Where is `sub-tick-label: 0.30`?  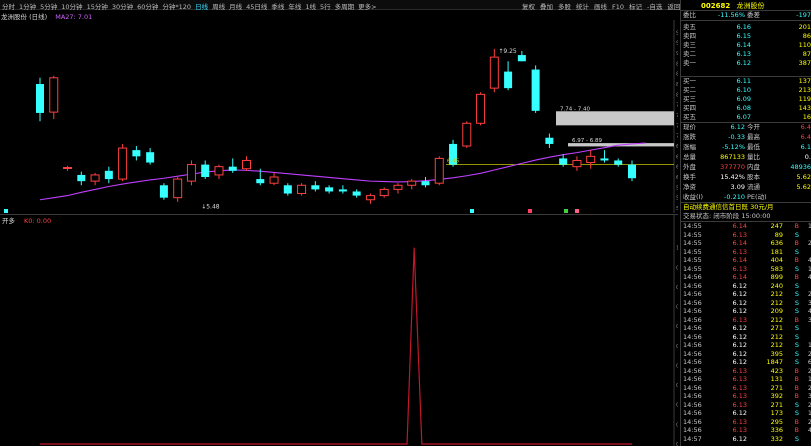 sub-tick-label: 0.30 is located at coordinates (677, 386).